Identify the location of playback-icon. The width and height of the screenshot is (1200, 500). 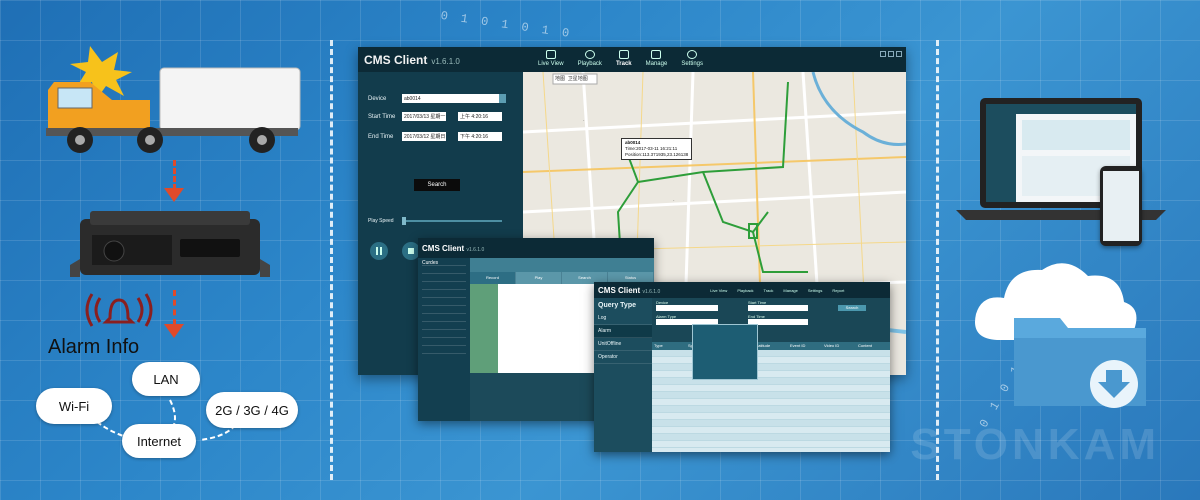
(589, 54).